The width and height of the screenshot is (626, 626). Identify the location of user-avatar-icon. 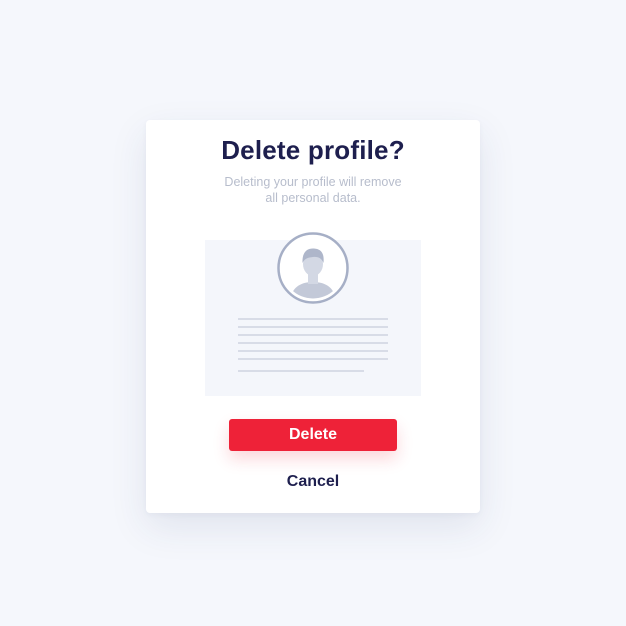
(313, 268).